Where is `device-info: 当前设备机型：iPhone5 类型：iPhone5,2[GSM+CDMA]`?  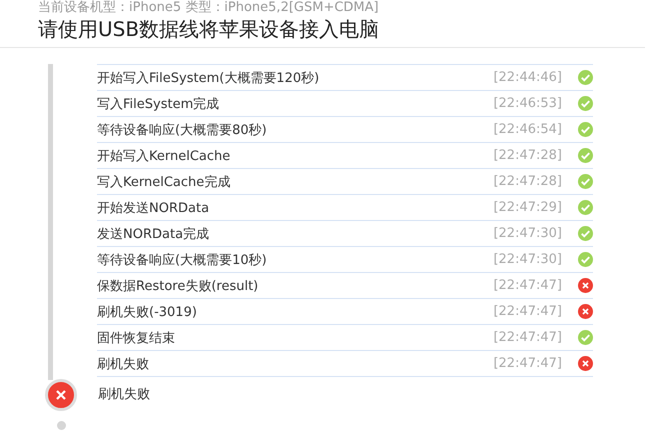
device-info: 当前设备机型：iPhone5 类型：iPhone5,2[GSM+CDMA] is located at coordinates (209, 7).